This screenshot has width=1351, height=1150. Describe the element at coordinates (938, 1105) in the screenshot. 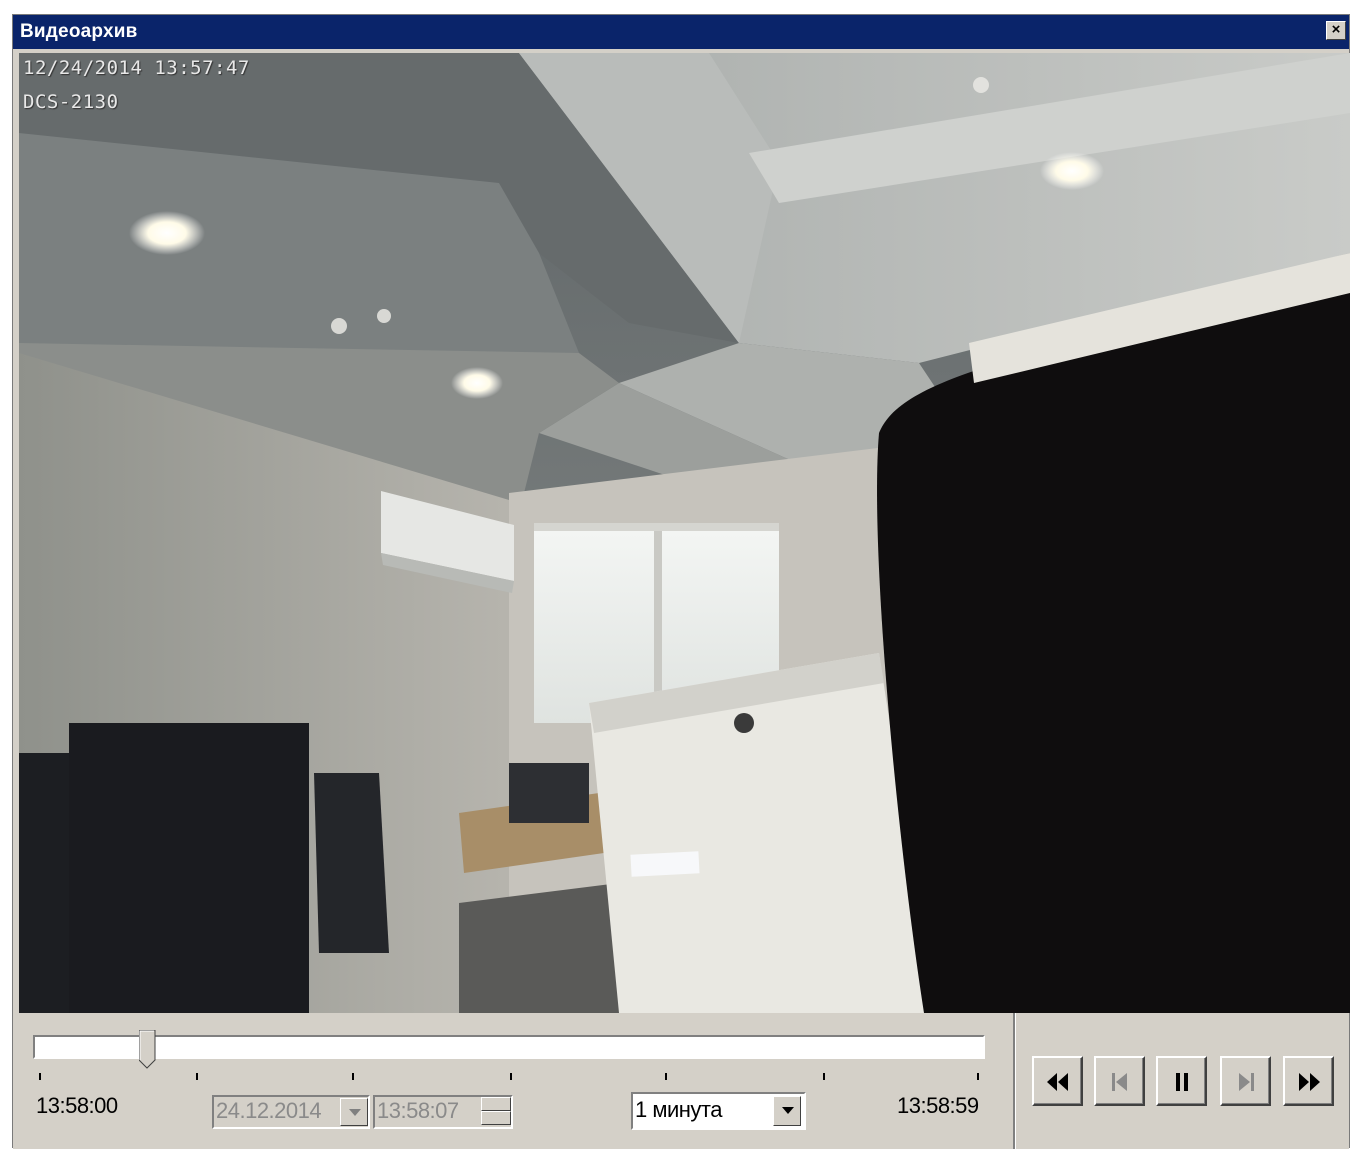

I see `timeline-end-time: 13:58:59` at that location.